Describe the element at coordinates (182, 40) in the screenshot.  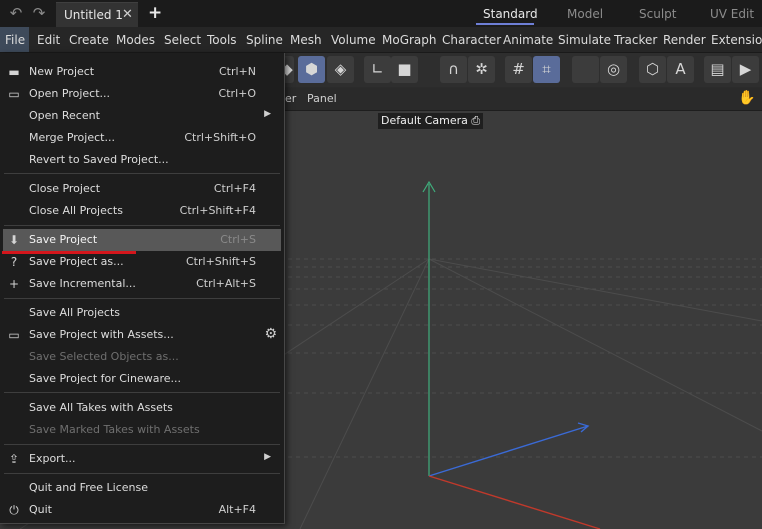
I see `menu-select: Select` at that location.